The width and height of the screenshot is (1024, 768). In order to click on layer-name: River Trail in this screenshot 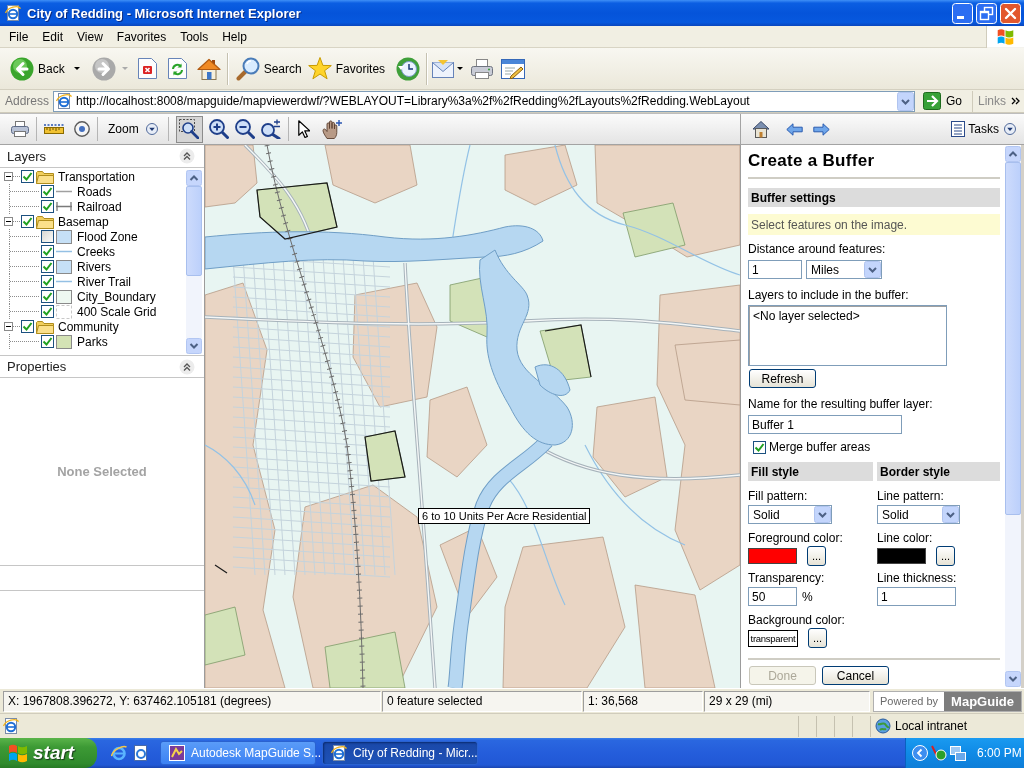, I will do `click(104, 281)`.